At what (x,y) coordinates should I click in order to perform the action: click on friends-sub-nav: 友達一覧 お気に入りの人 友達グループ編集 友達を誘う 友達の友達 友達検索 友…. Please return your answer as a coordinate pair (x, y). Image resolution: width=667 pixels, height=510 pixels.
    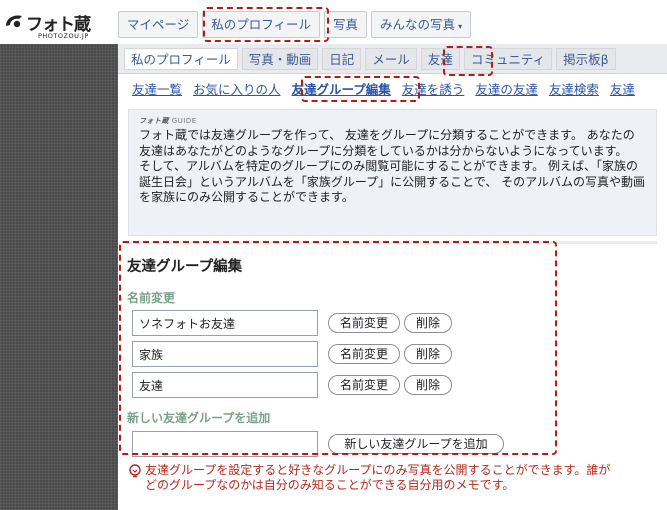
    Looking at the image, I should click on (392, 88).